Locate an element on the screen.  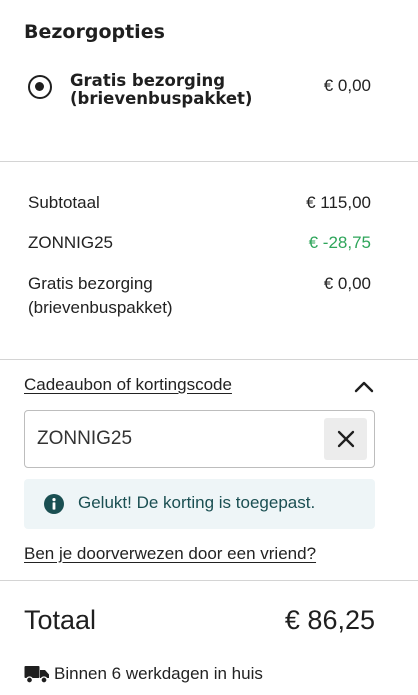
delivery-options-heading: Bezorgopties is located at coordinates (94, 32).